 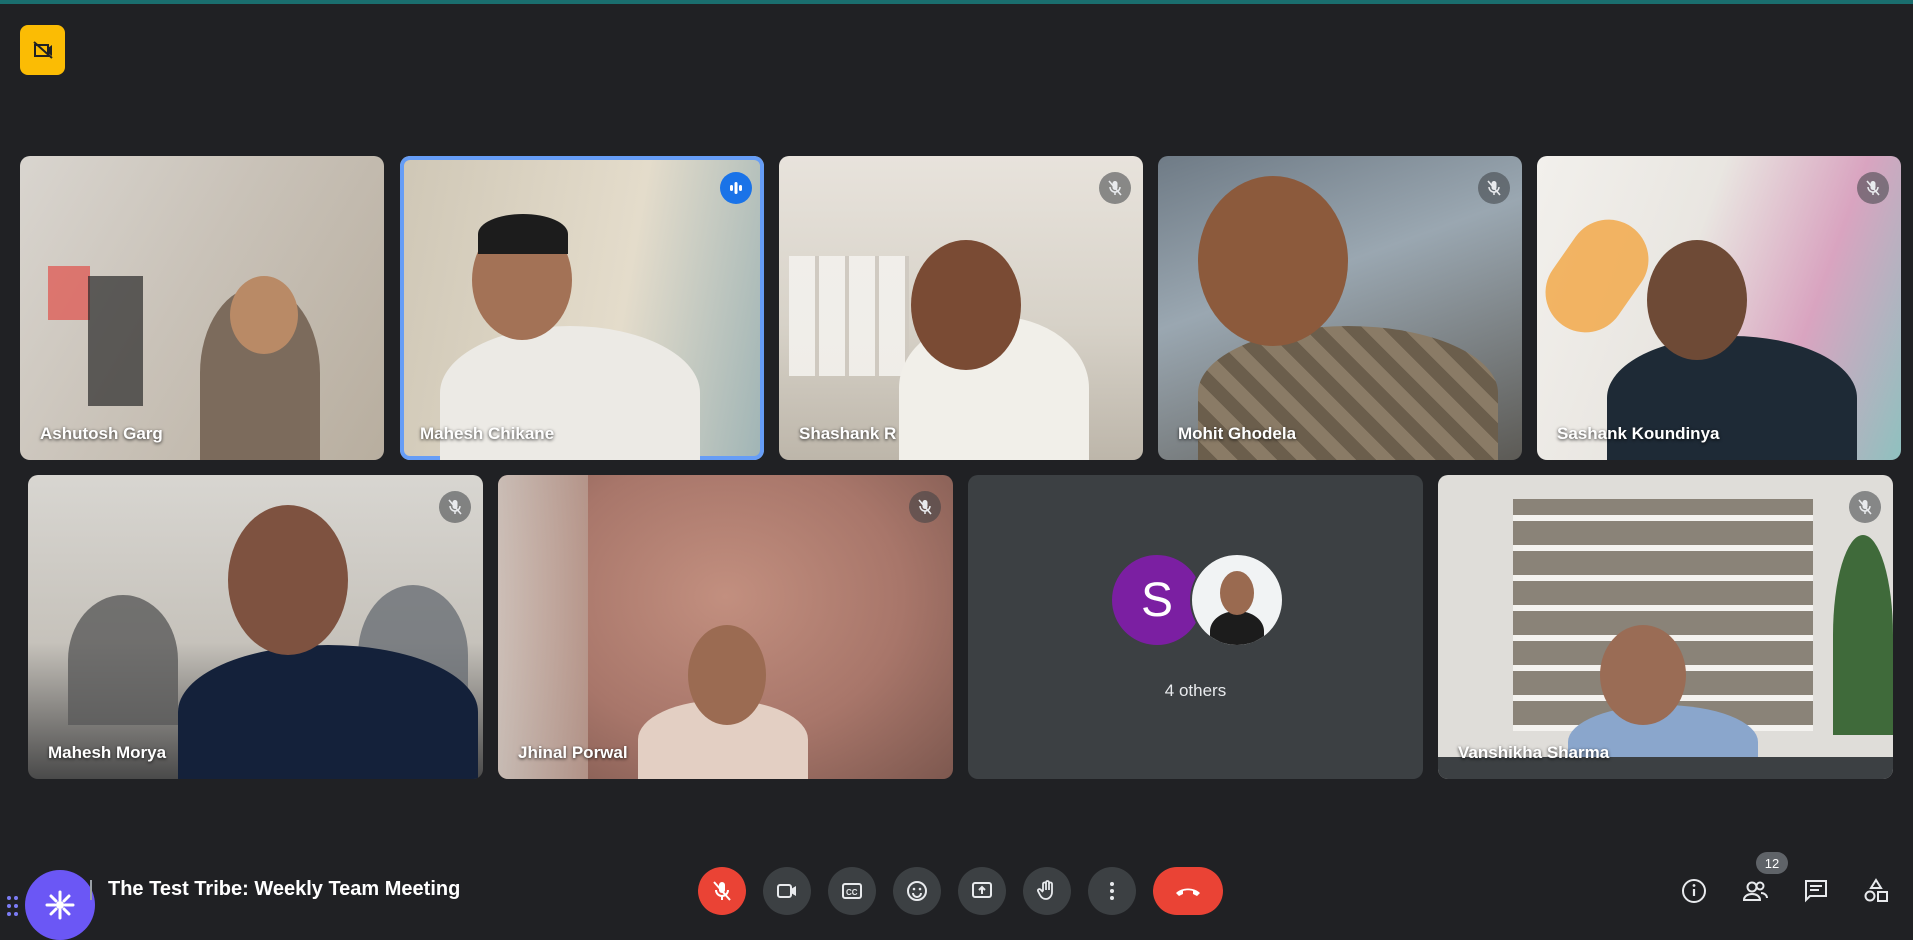 What do you see at coordinates (1237, 600) in the screenshot?
I see `avatar-photo` at bounding box center [1237, 600].